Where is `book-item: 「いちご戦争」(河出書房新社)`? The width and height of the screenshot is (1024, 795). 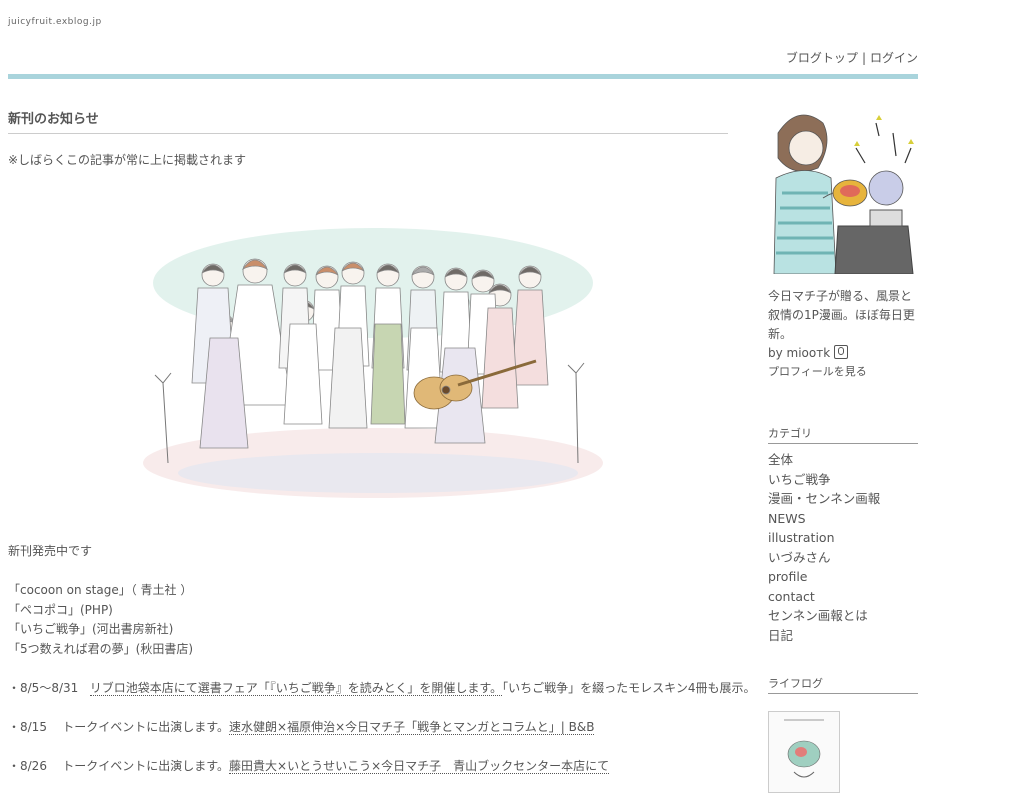
book-item: 「いちご戦争」(河出書房新社) is located at coordinates (91, 629).